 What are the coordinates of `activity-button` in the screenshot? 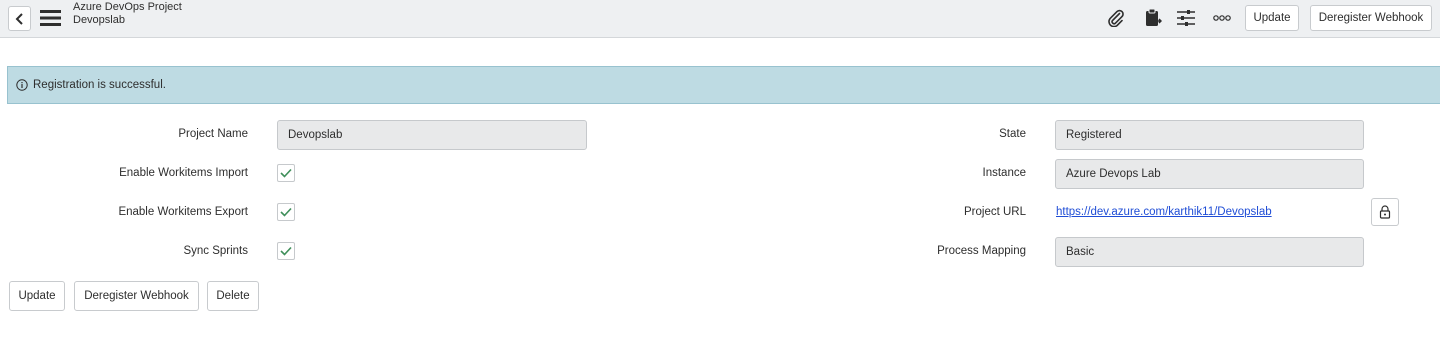 It's located at (1153, 18).